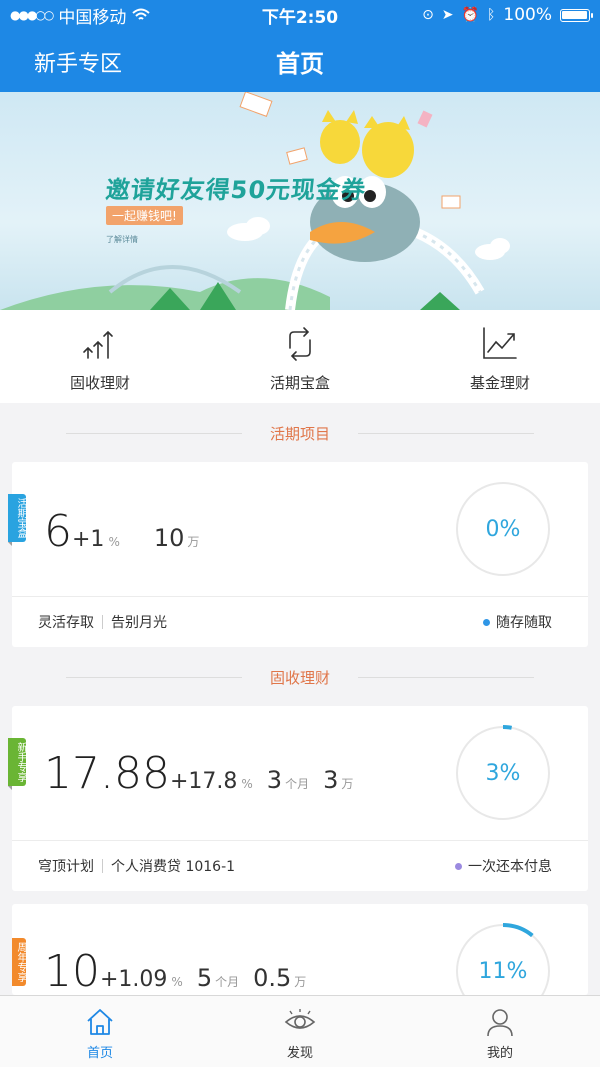 This screenshot has height=1067, width=600. Describe the element at coordinates (66, 867) in the screenshot. I see `tag: 穹顶计划` at that location.